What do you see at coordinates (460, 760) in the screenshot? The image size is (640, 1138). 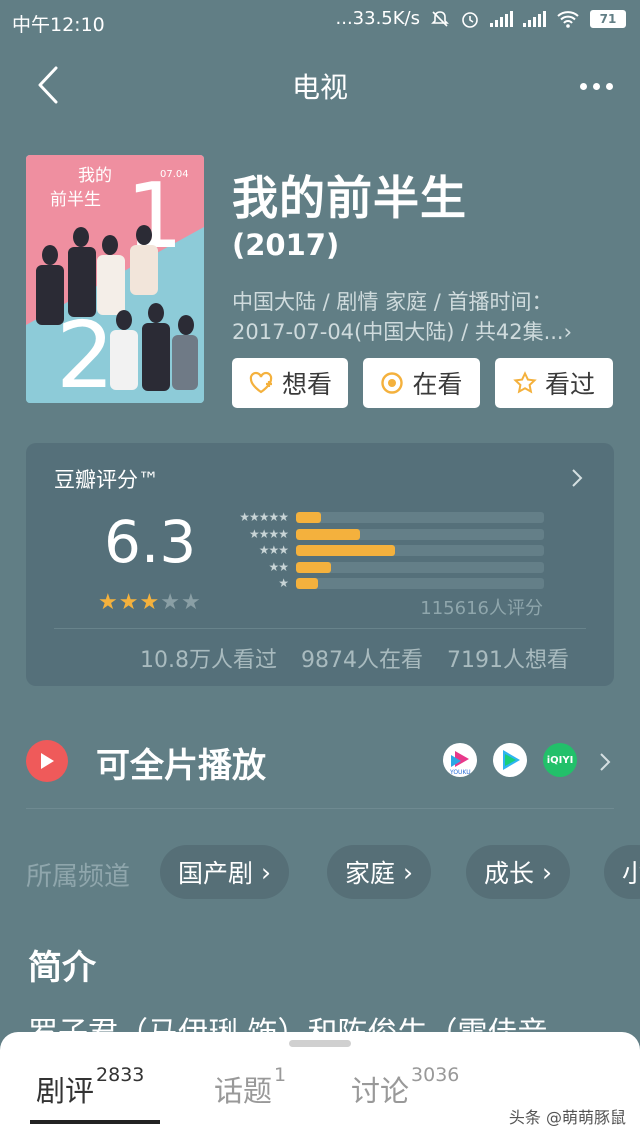 I see `youku-icon: YOUKU` at bounding box center [460, 760].